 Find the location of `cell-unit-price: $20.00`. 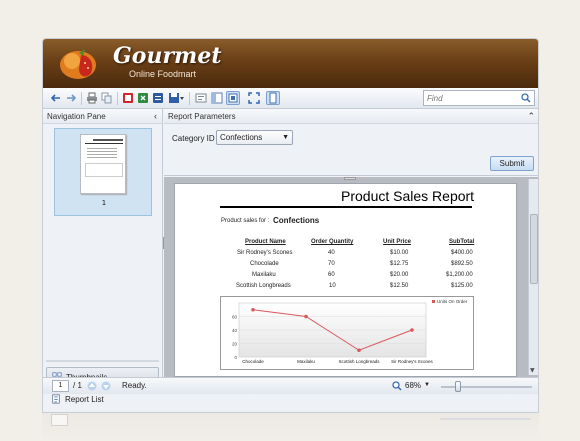

cell-unit-price: $20.00 is located at coordinates (399, 275).